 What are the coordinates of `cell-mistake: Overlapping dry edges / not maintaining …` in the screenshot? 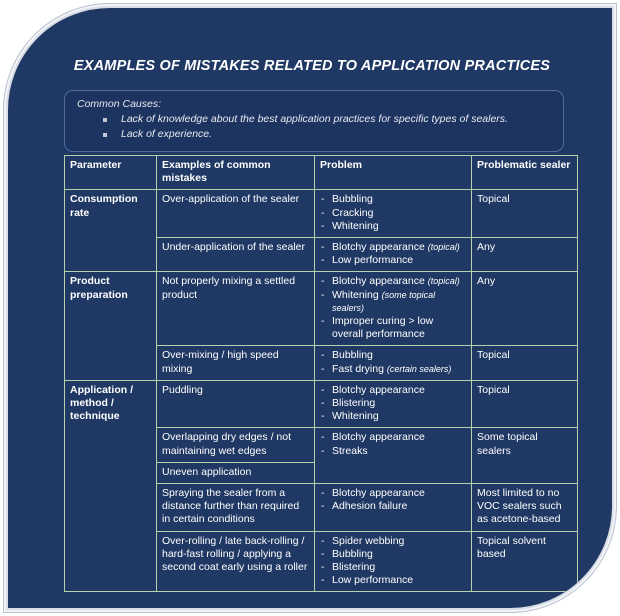 It's located at (235, 445).